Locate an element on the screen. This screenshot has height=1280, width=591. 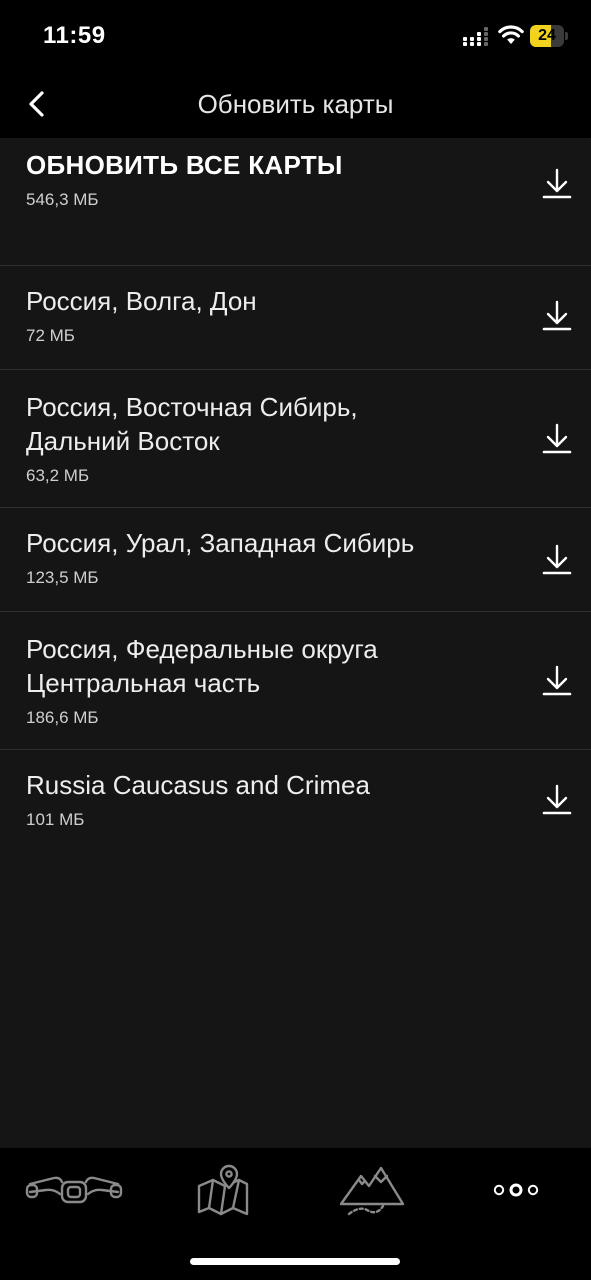
update-all-size: 546,3 МБ is located at coordinates (62, 199).